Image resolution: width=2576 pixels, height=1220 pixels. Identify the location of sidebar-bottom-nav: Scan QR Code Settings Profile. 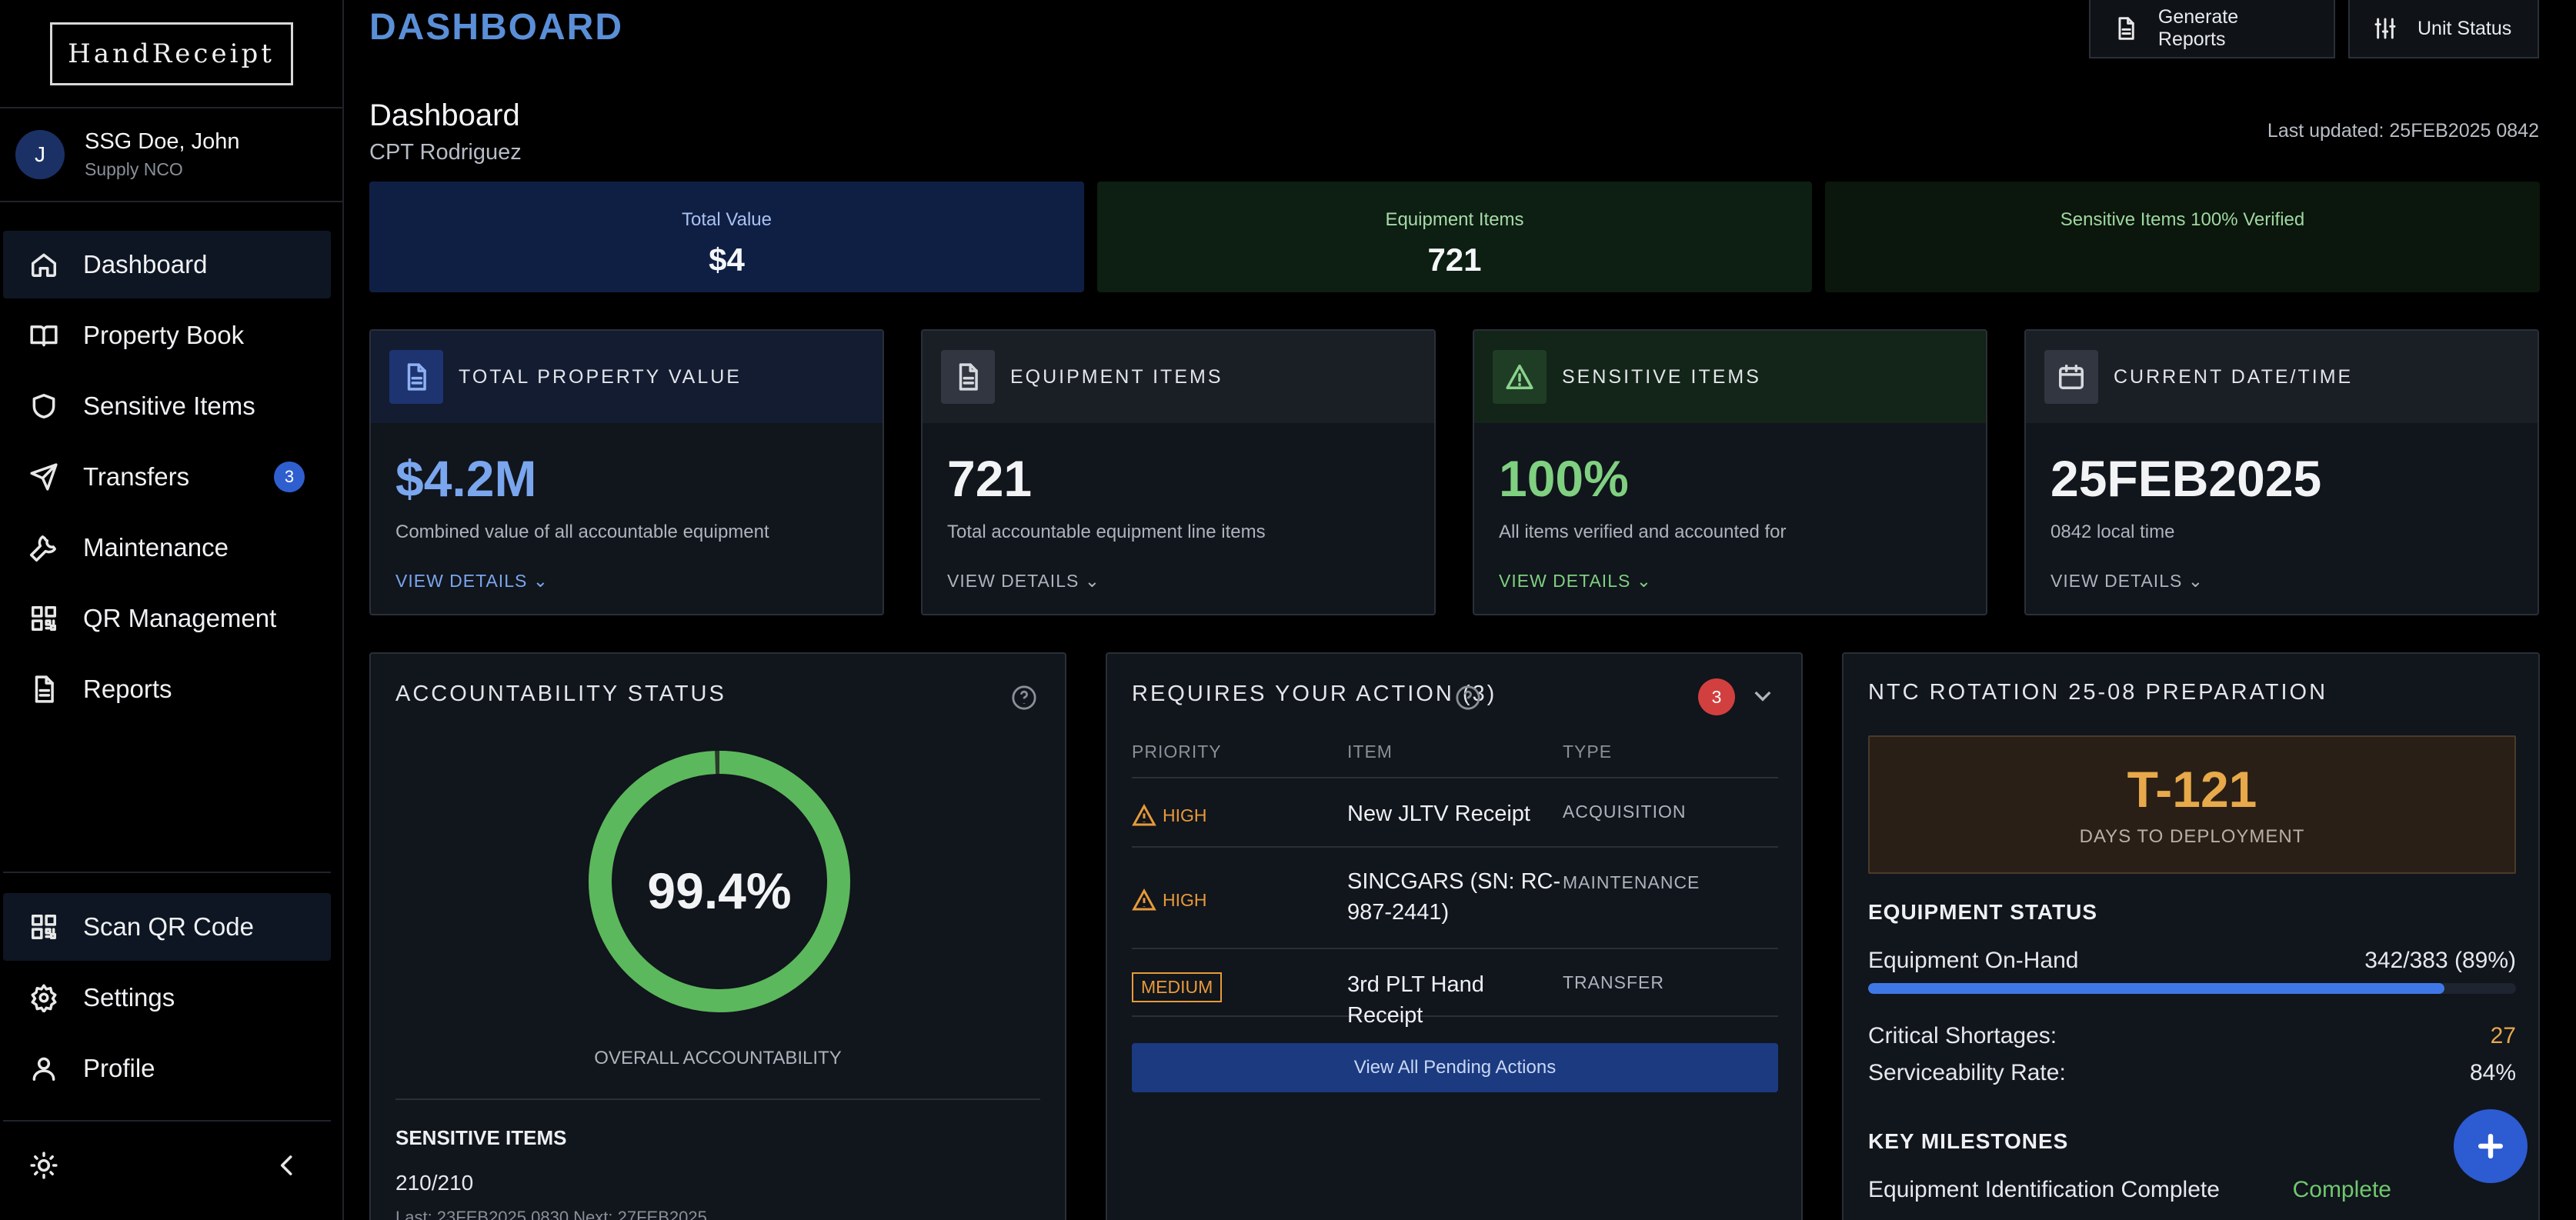
(167, 988).